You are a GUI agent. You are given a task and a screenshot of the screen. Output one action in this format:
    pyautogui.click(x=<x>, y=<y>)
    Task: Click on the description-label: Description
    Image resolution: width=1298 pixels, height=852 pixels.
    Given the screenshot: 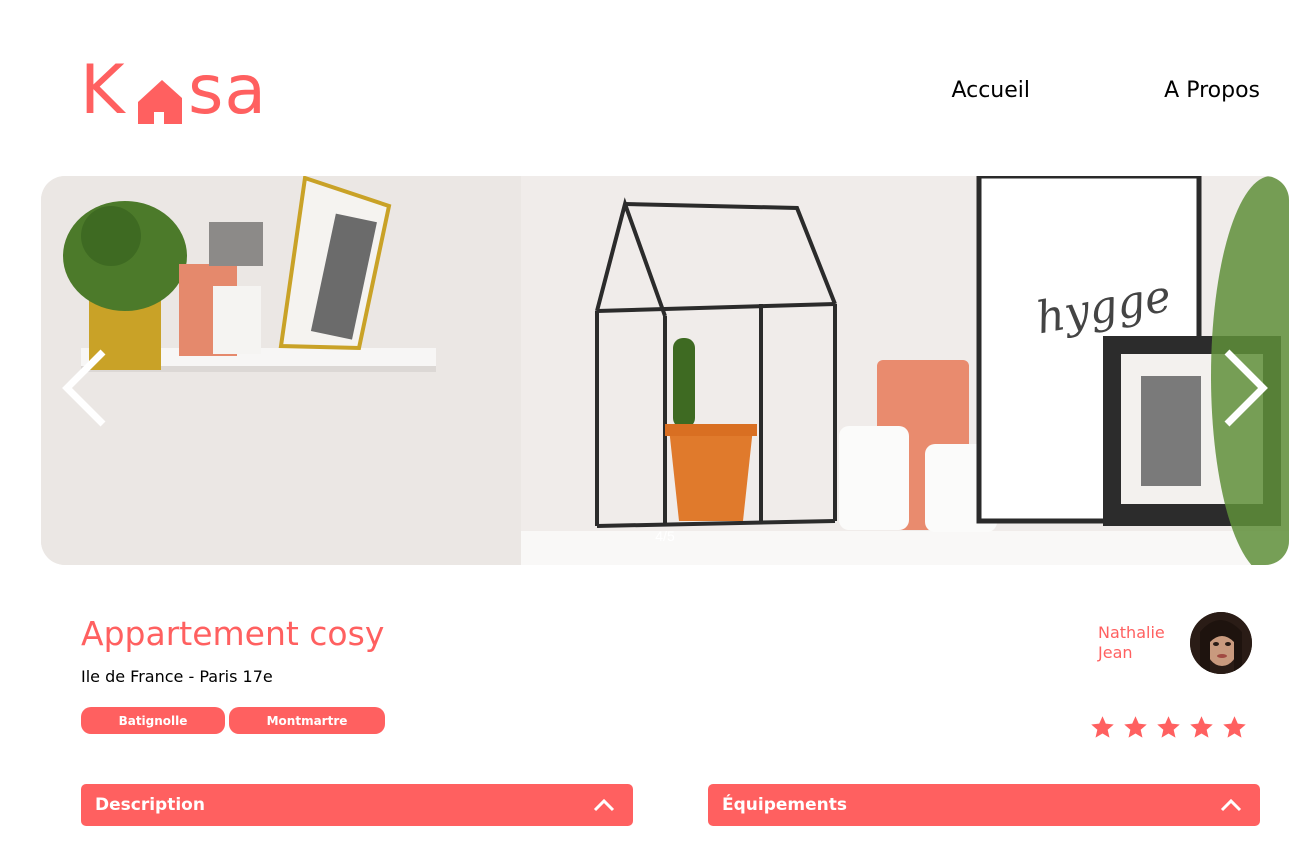 What is the action you would take?
    pyautogui.click(x=150, y=805)
    